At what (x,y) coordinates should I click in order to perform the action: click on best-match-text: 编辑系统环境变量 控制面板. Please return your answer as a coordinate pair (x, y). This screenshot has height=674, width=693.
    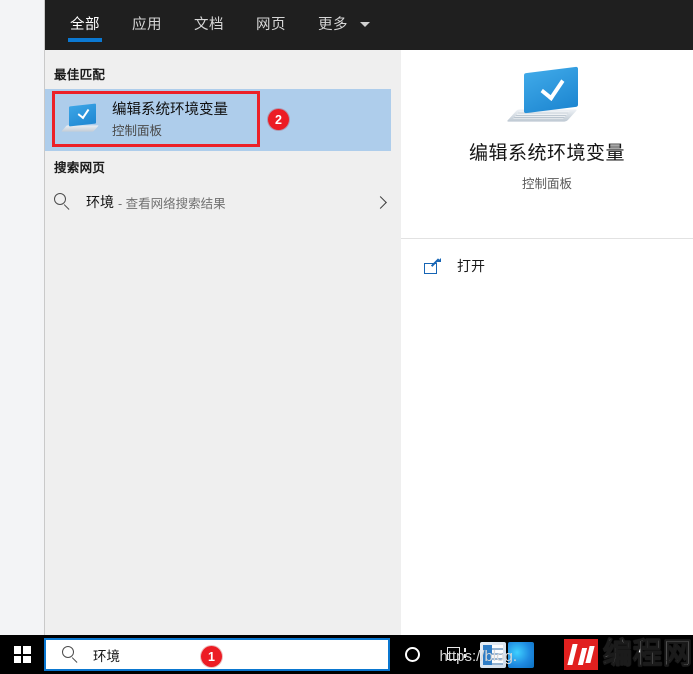
    Looking at the image, I should click on (170, 120).